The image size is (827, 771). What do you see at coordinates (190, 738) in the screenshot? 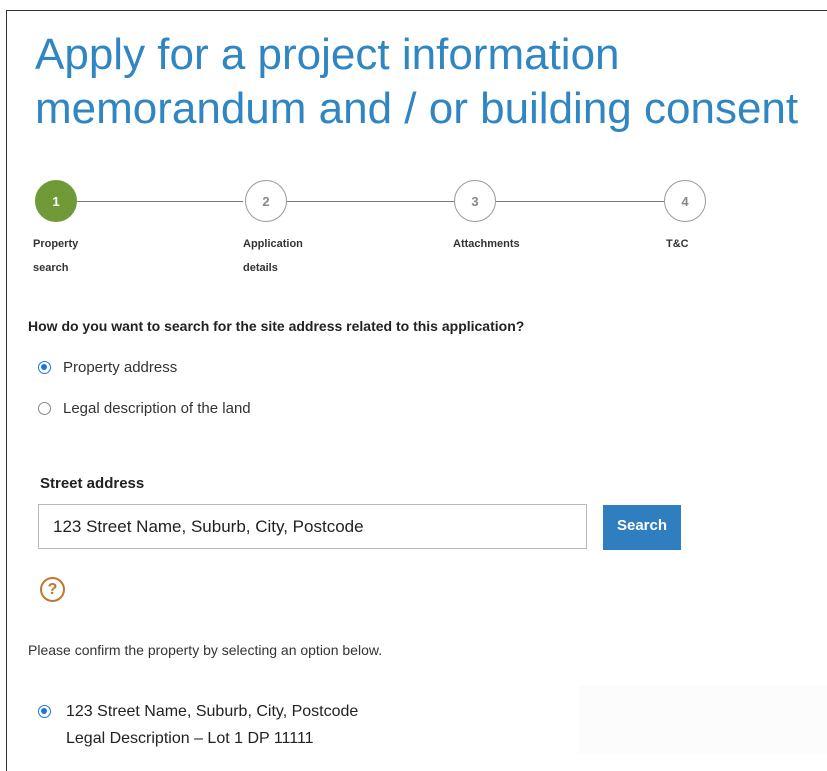
I see `result-legal-description: Legal Description – Lot 1 DP 11111` at bounding box center [190, 738].